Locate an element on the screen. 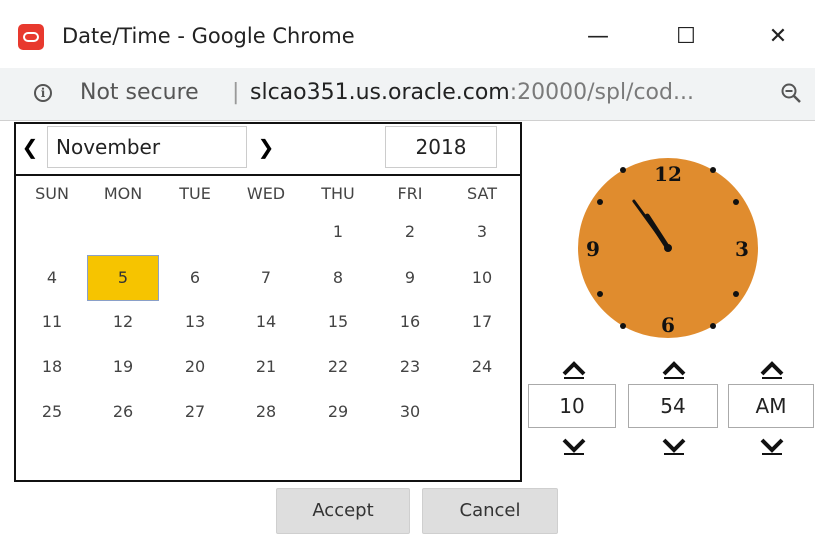 The height and width of the screenshot is (537, 815). calendar-day: 19 is located at coordinates (123, 367).